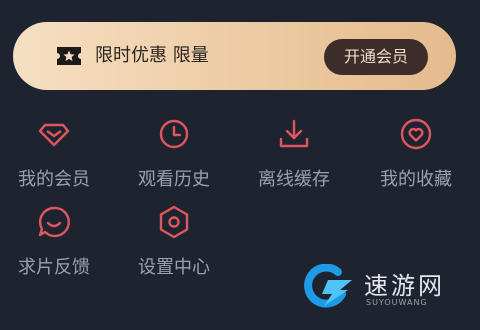  Describe the element at coordinates (174, 267) in the screenshot. I see `menu-item-label: 设置中心` at that location.